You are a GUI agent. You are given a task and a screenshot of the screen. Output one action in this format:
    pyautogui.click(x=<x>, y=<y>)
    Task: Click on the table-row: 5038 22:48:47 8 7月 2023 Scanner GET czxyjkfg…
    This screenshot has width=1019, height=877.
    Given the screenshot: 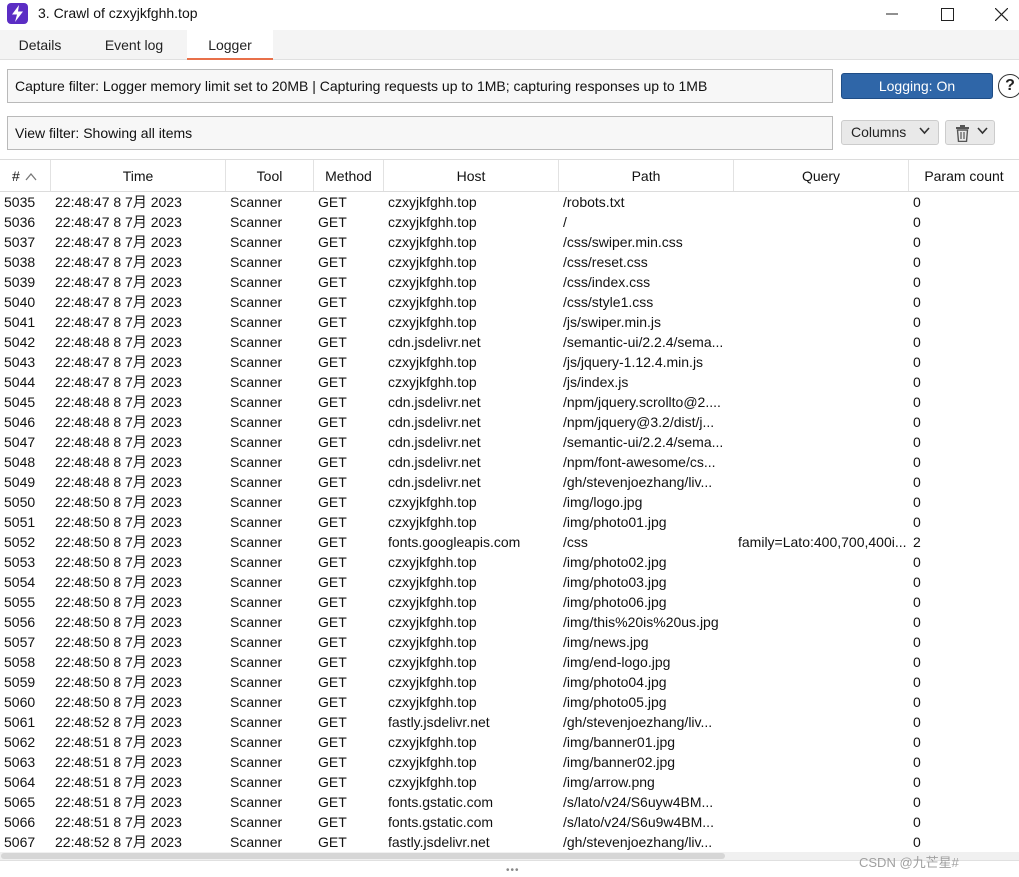 What is the action you would take?
    pyautogui.click(x=509, y=262)
    